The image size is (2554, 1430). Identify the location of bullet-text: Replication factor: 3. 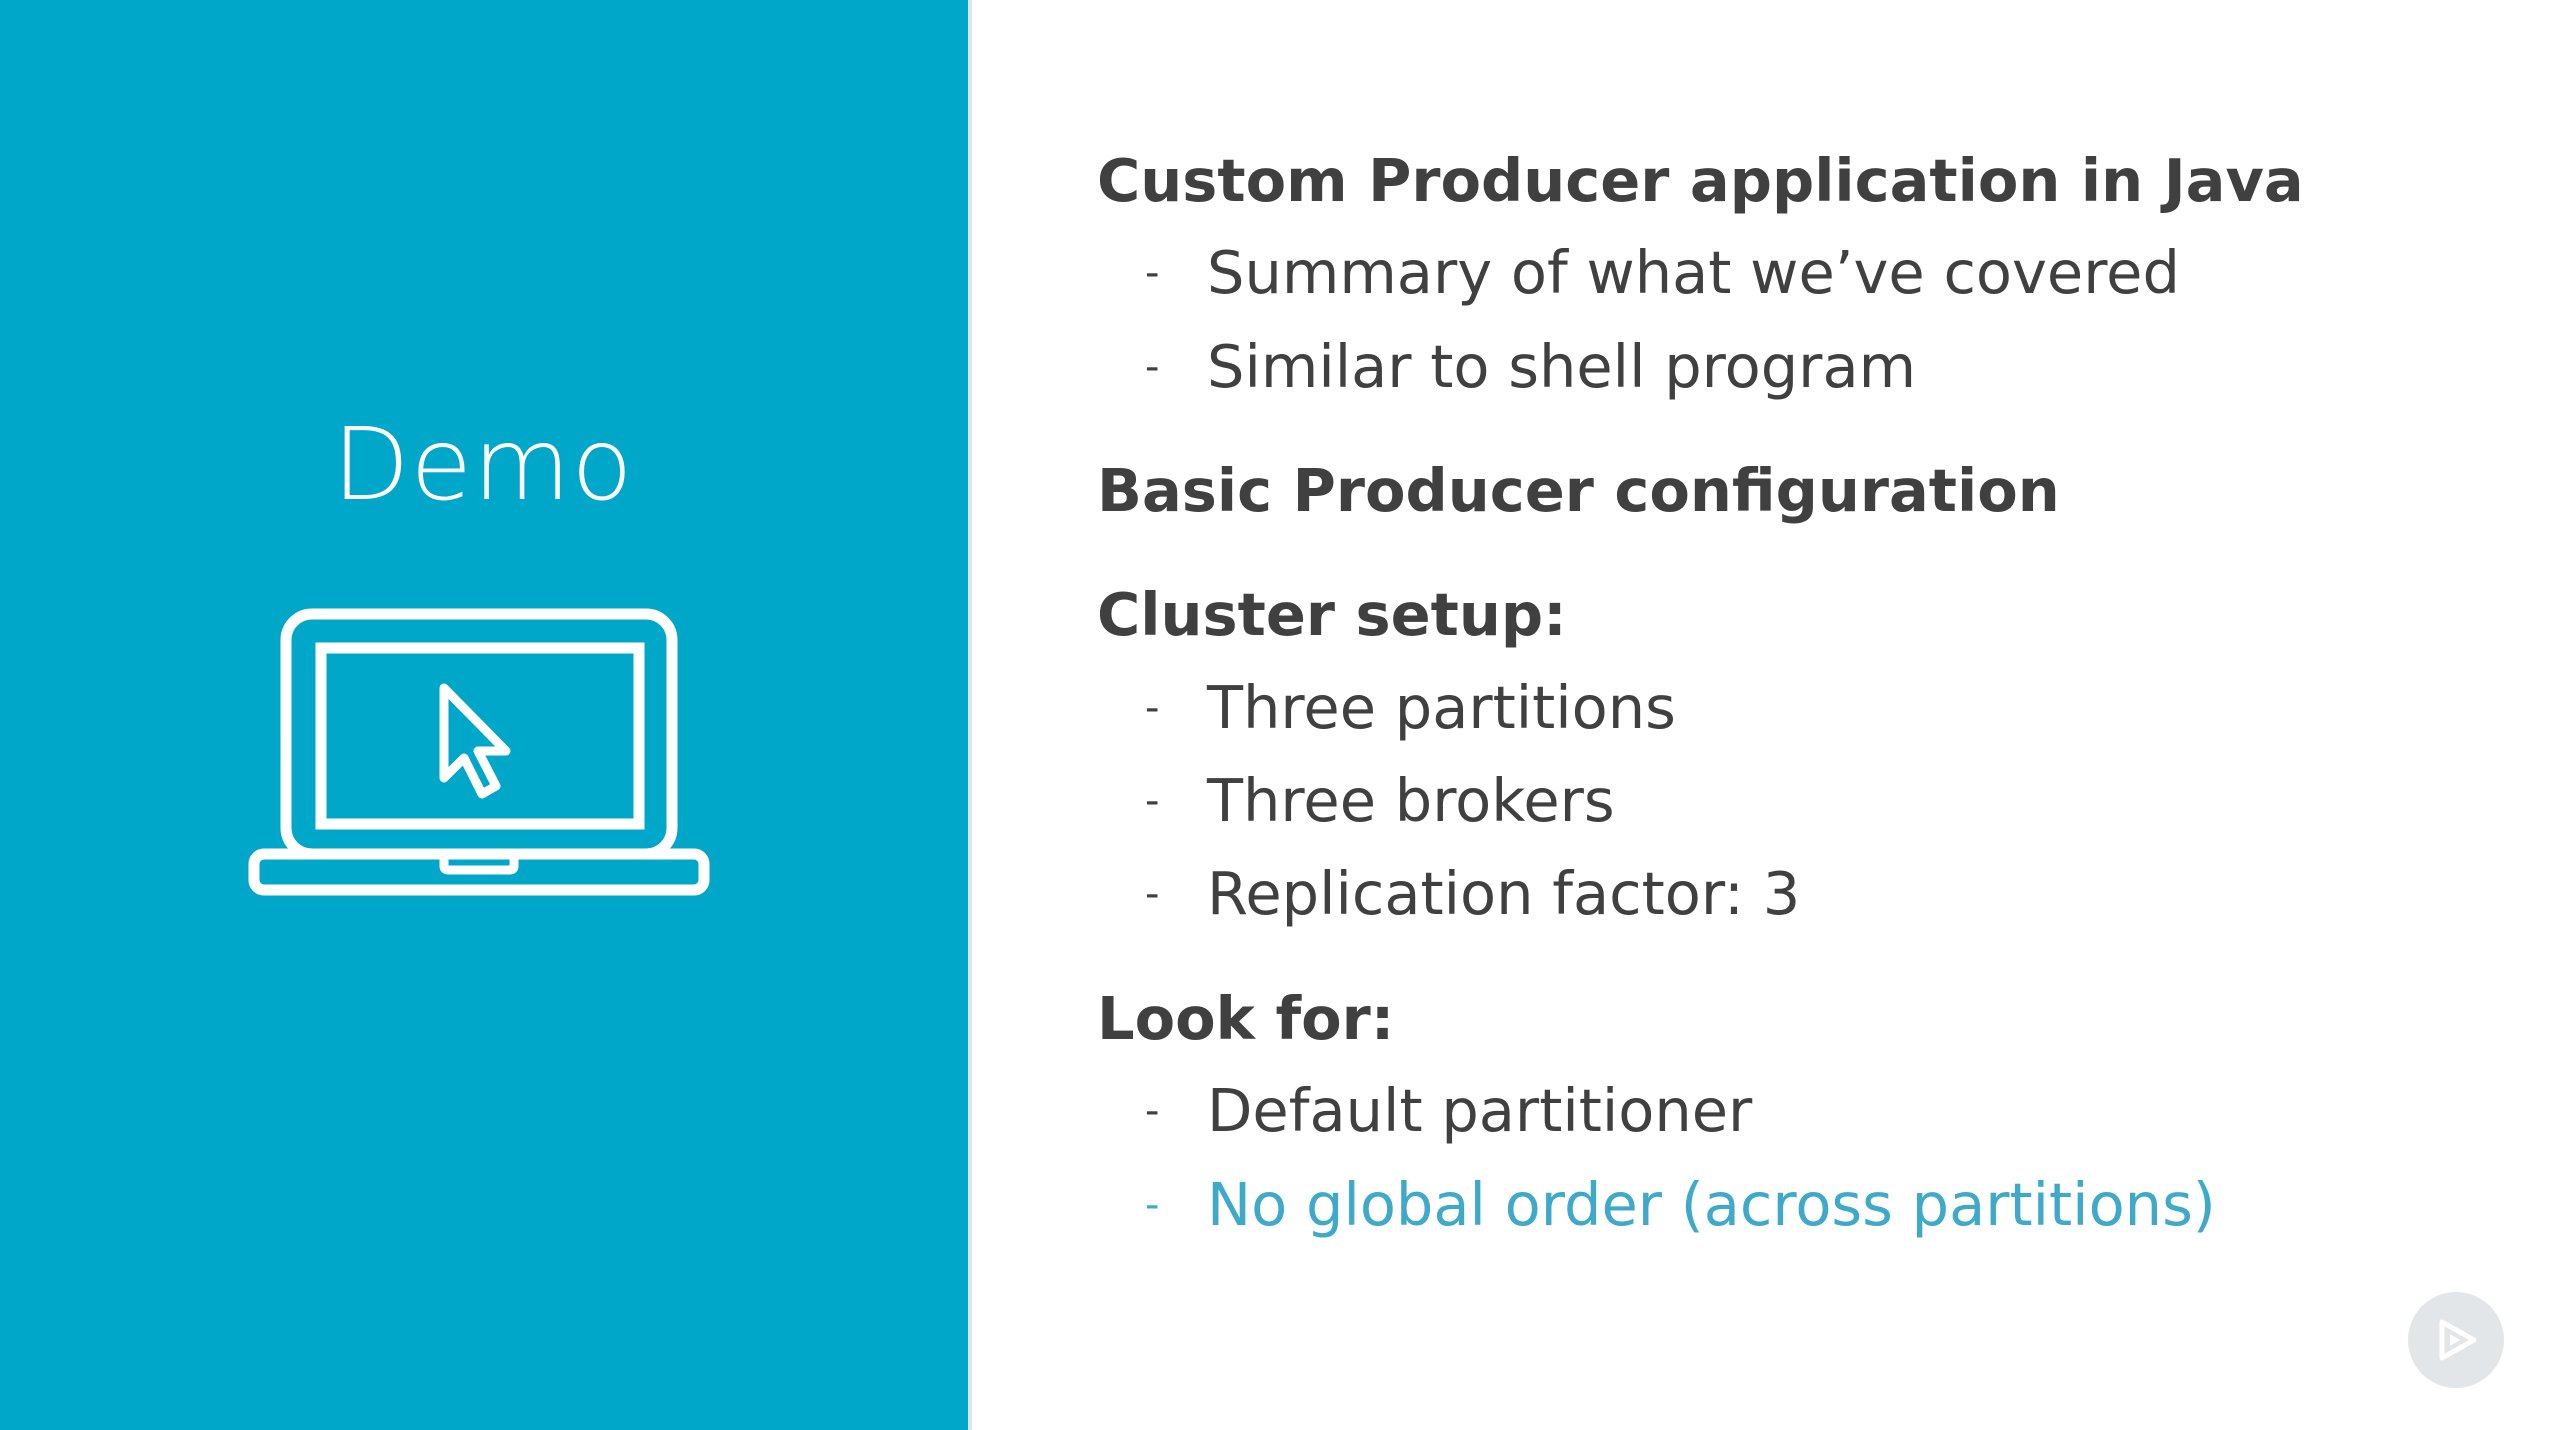
(1504, 893).